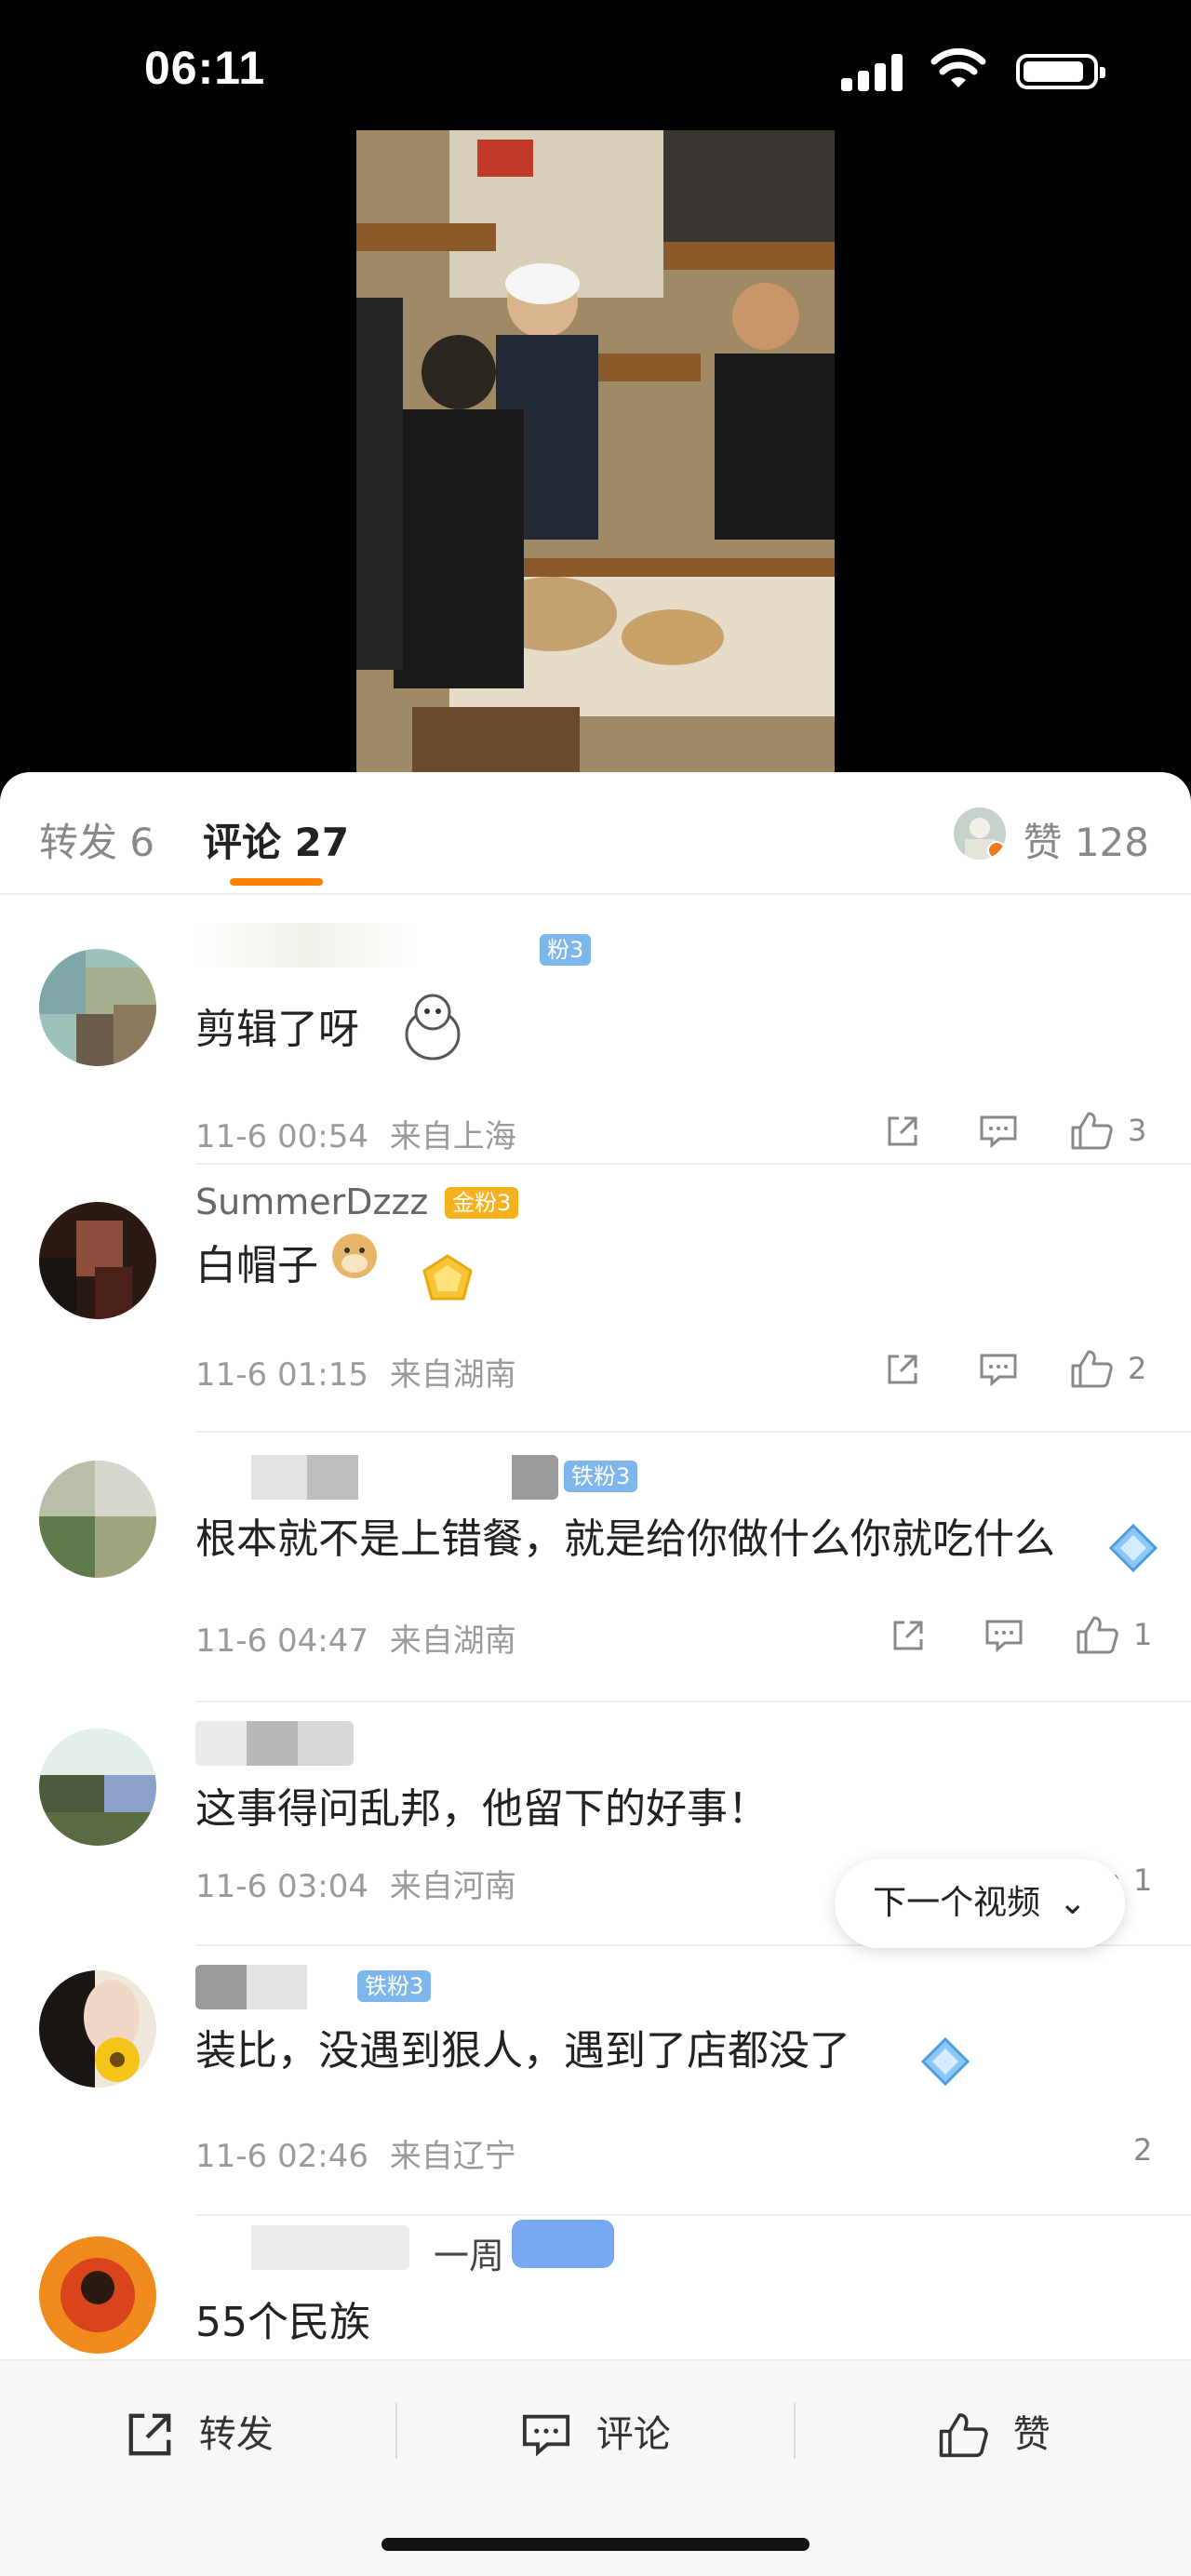 Image resolution: width=1191 pixels, height=2576 pixels. Describe the element at coordinates (958, 67) in the screenshot. I see `wifi-icon` at that location.